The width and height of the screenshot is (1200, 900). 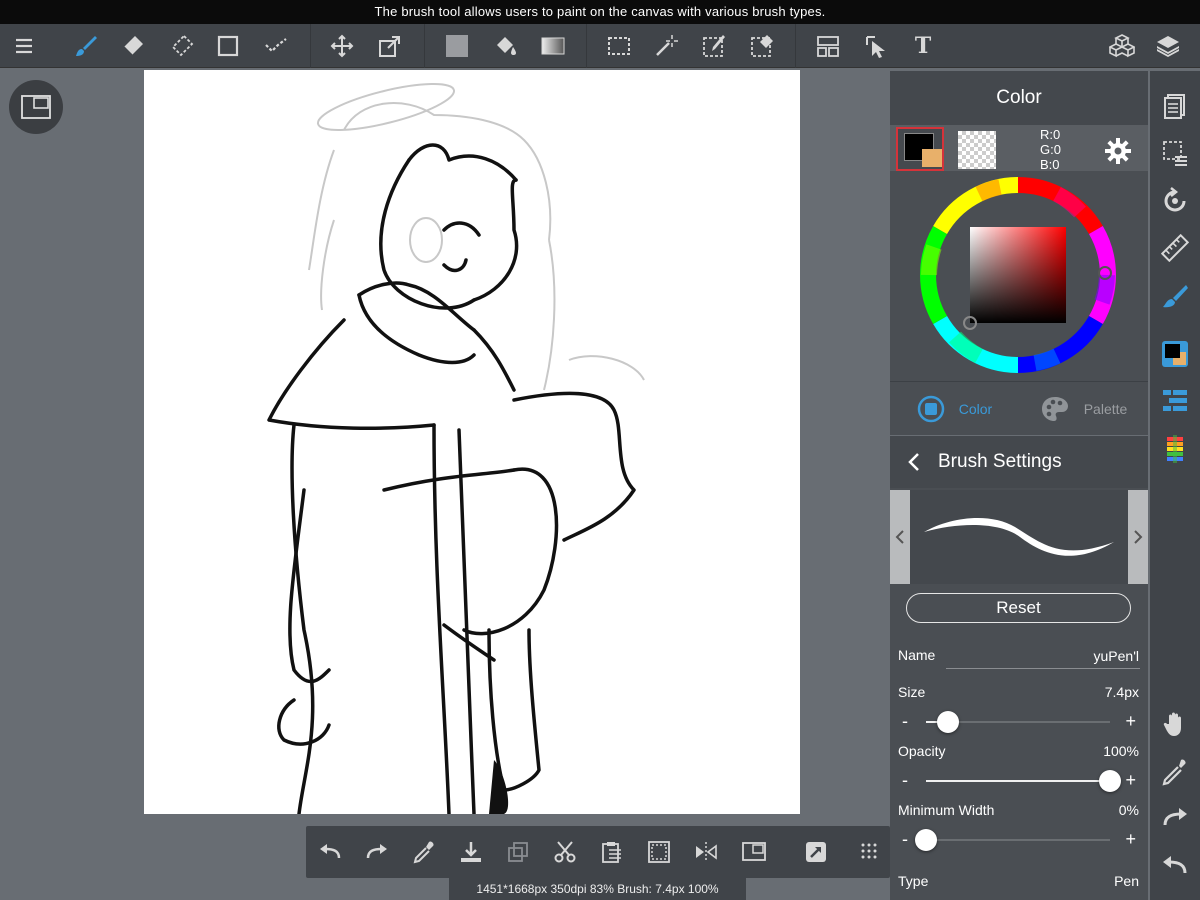 I want to click on redo-icon, so click(x=377, y=852).